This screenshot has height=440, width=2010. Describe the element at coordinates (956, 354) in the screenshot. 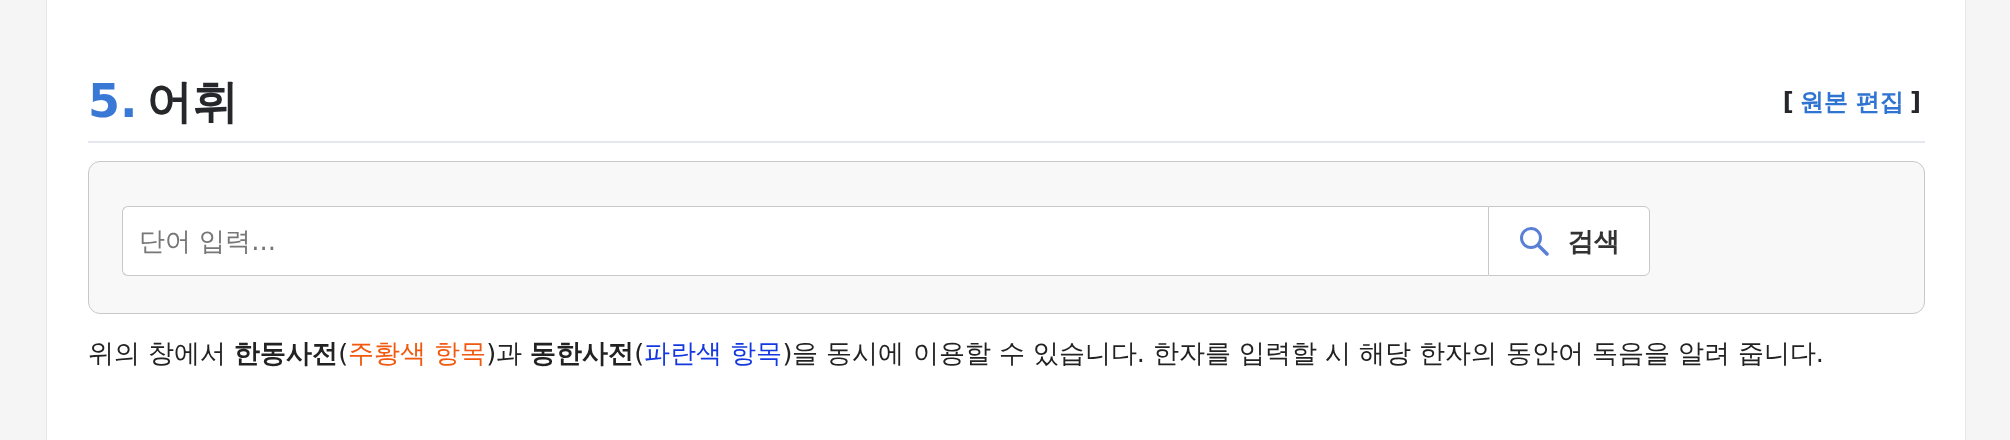

I see `description-text: 위의 창에서 한동사전(주황색 항목)과 동한사전(파란색 항목)을 동시에 이용할 수 있습니다. 한자를 입력할 시 해당 한자의 동안어 독음을 알려 줍니다.` at that location.